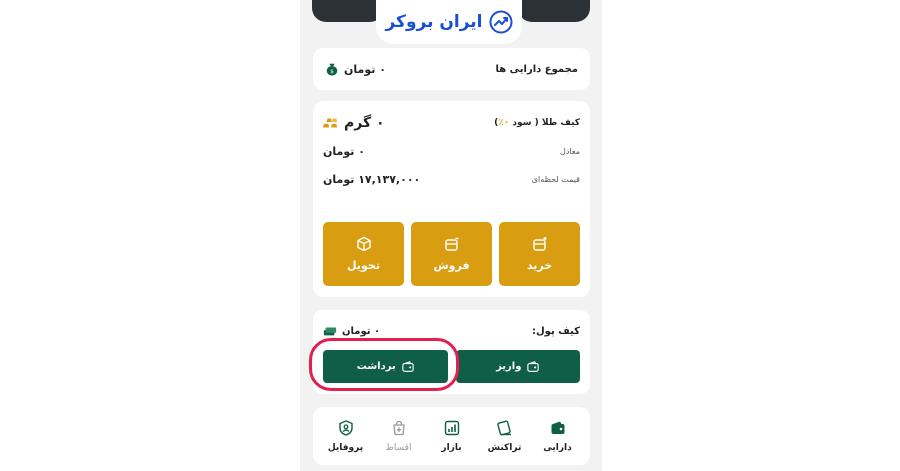  What do you see at coordinates (365, 69) in the screenshot?
I see `total-assets-value: ۰ تومان` at bounding box center [365, 69].